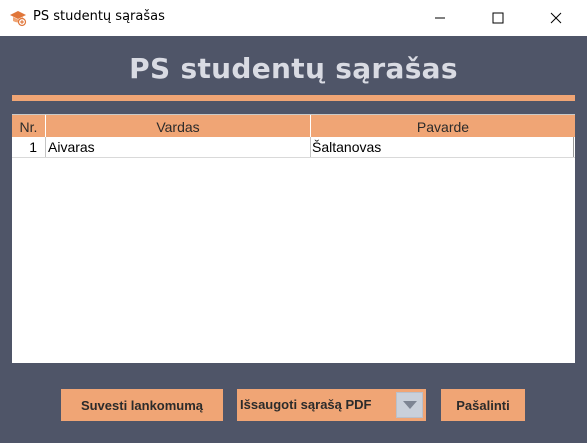 This screenshot has height=443, width=587. I want to click on cell-nr: 1, so click(29, 147).